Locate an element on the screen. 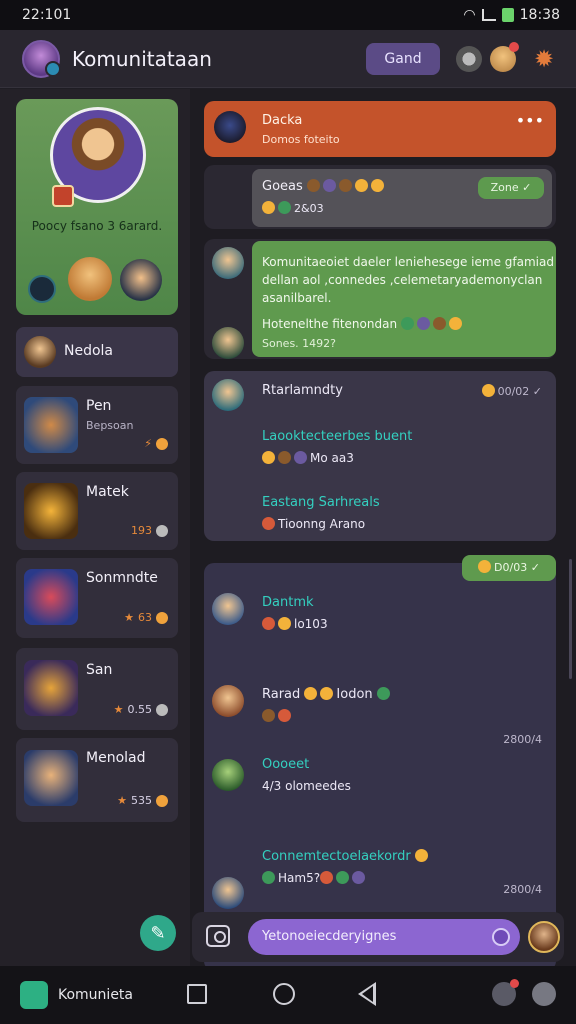 Image resolution: width=576 pixels, height=1024 pixels. sidebar-item-count: 535 is located at coordinates (141, 800).